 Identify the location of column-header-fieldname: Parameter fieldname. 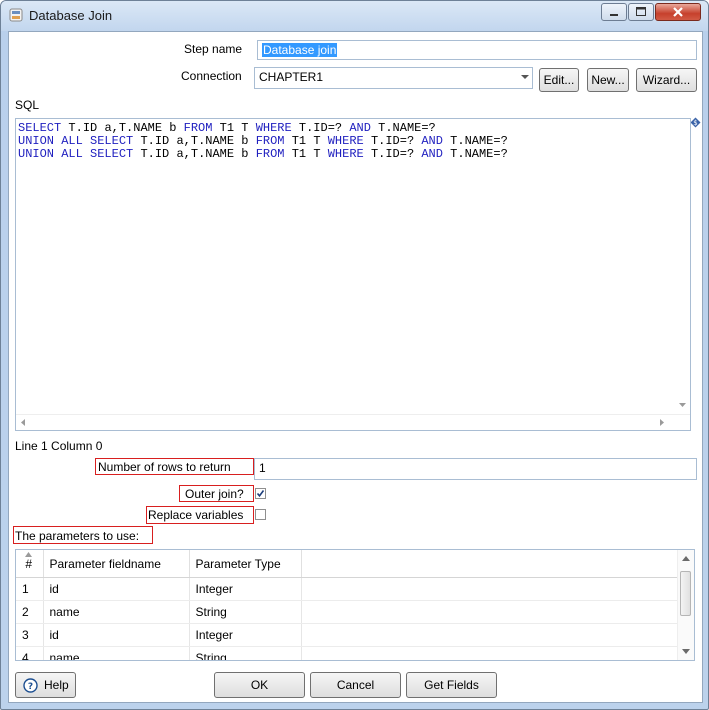
(116, 564).